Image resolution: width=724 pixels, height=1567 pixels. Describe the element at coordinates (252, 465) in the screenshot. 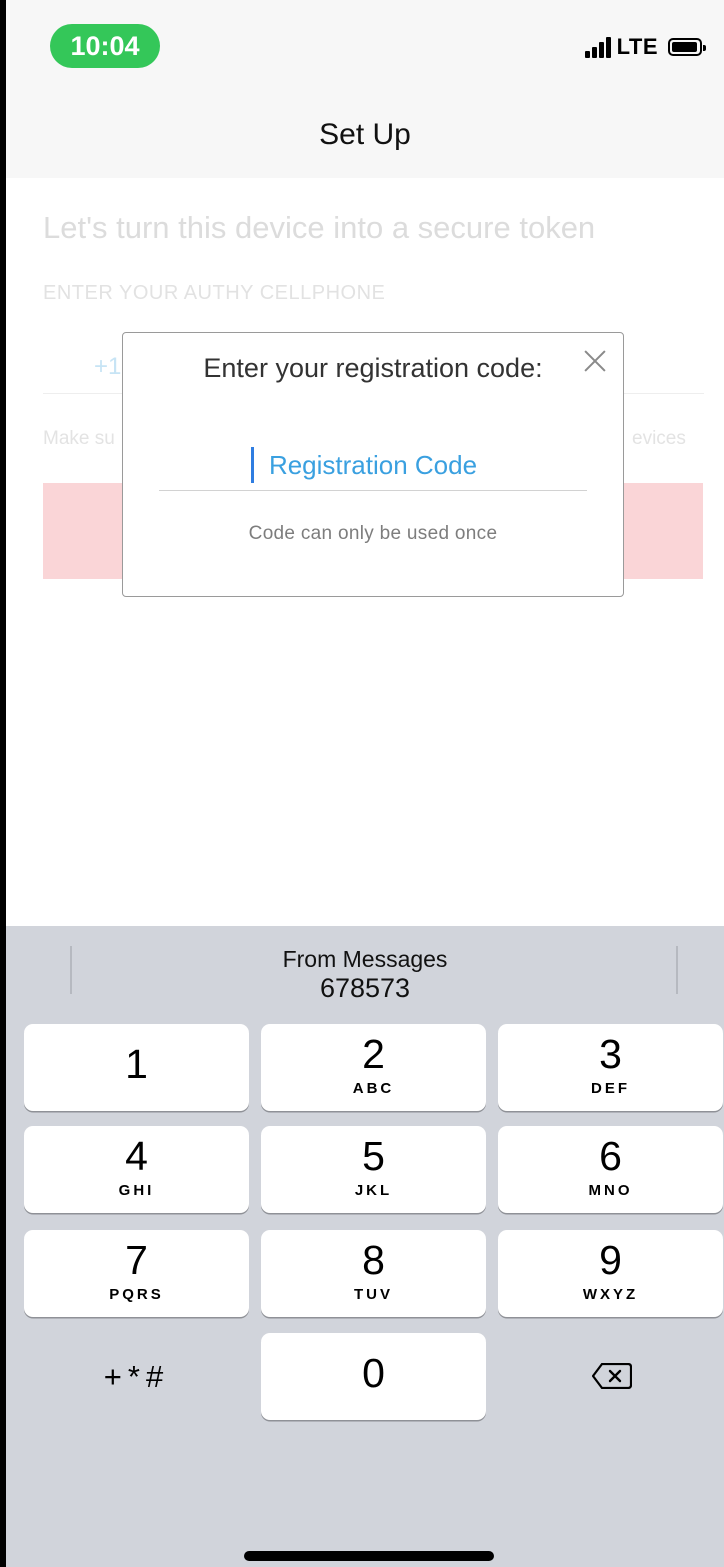

I see `text-cursor` at that location.